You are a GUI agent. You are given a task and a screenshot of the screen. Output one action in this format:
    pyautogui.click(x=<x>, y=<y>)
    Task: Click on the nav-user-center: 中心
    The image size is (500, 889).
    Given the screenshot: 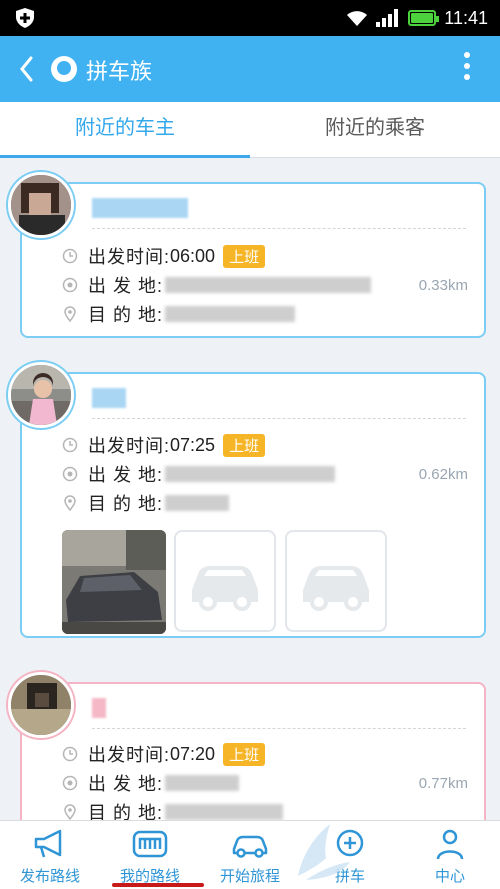 What is the action you would take?
    pyautogui.click(x=450, y=855)
    